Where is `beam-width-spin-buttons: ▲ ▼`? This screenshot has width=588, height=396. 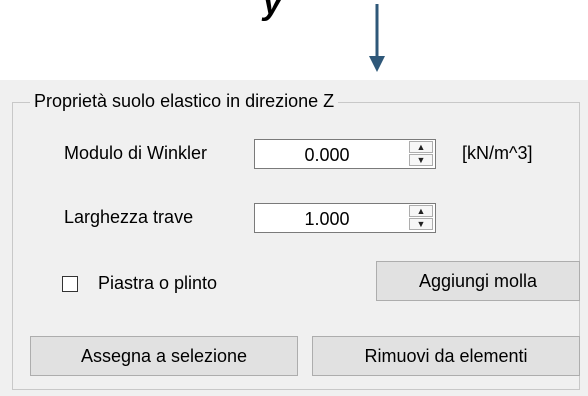 beam-width-spin-buttons: ▲ ▼ is located at coordinates (421, 218).